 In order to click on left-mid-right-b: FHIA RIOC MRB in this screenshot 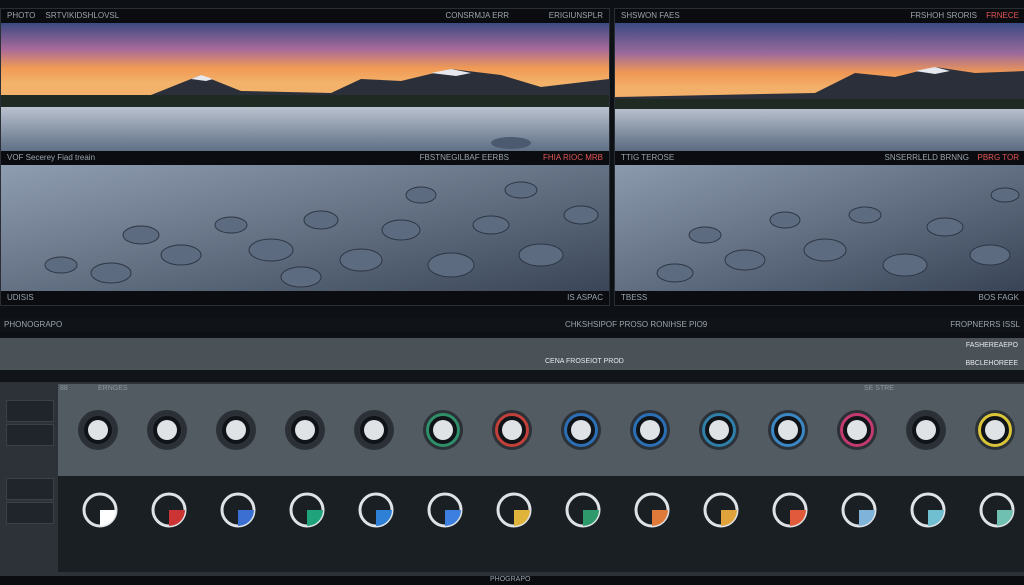, I will do `click(572, 157)`.